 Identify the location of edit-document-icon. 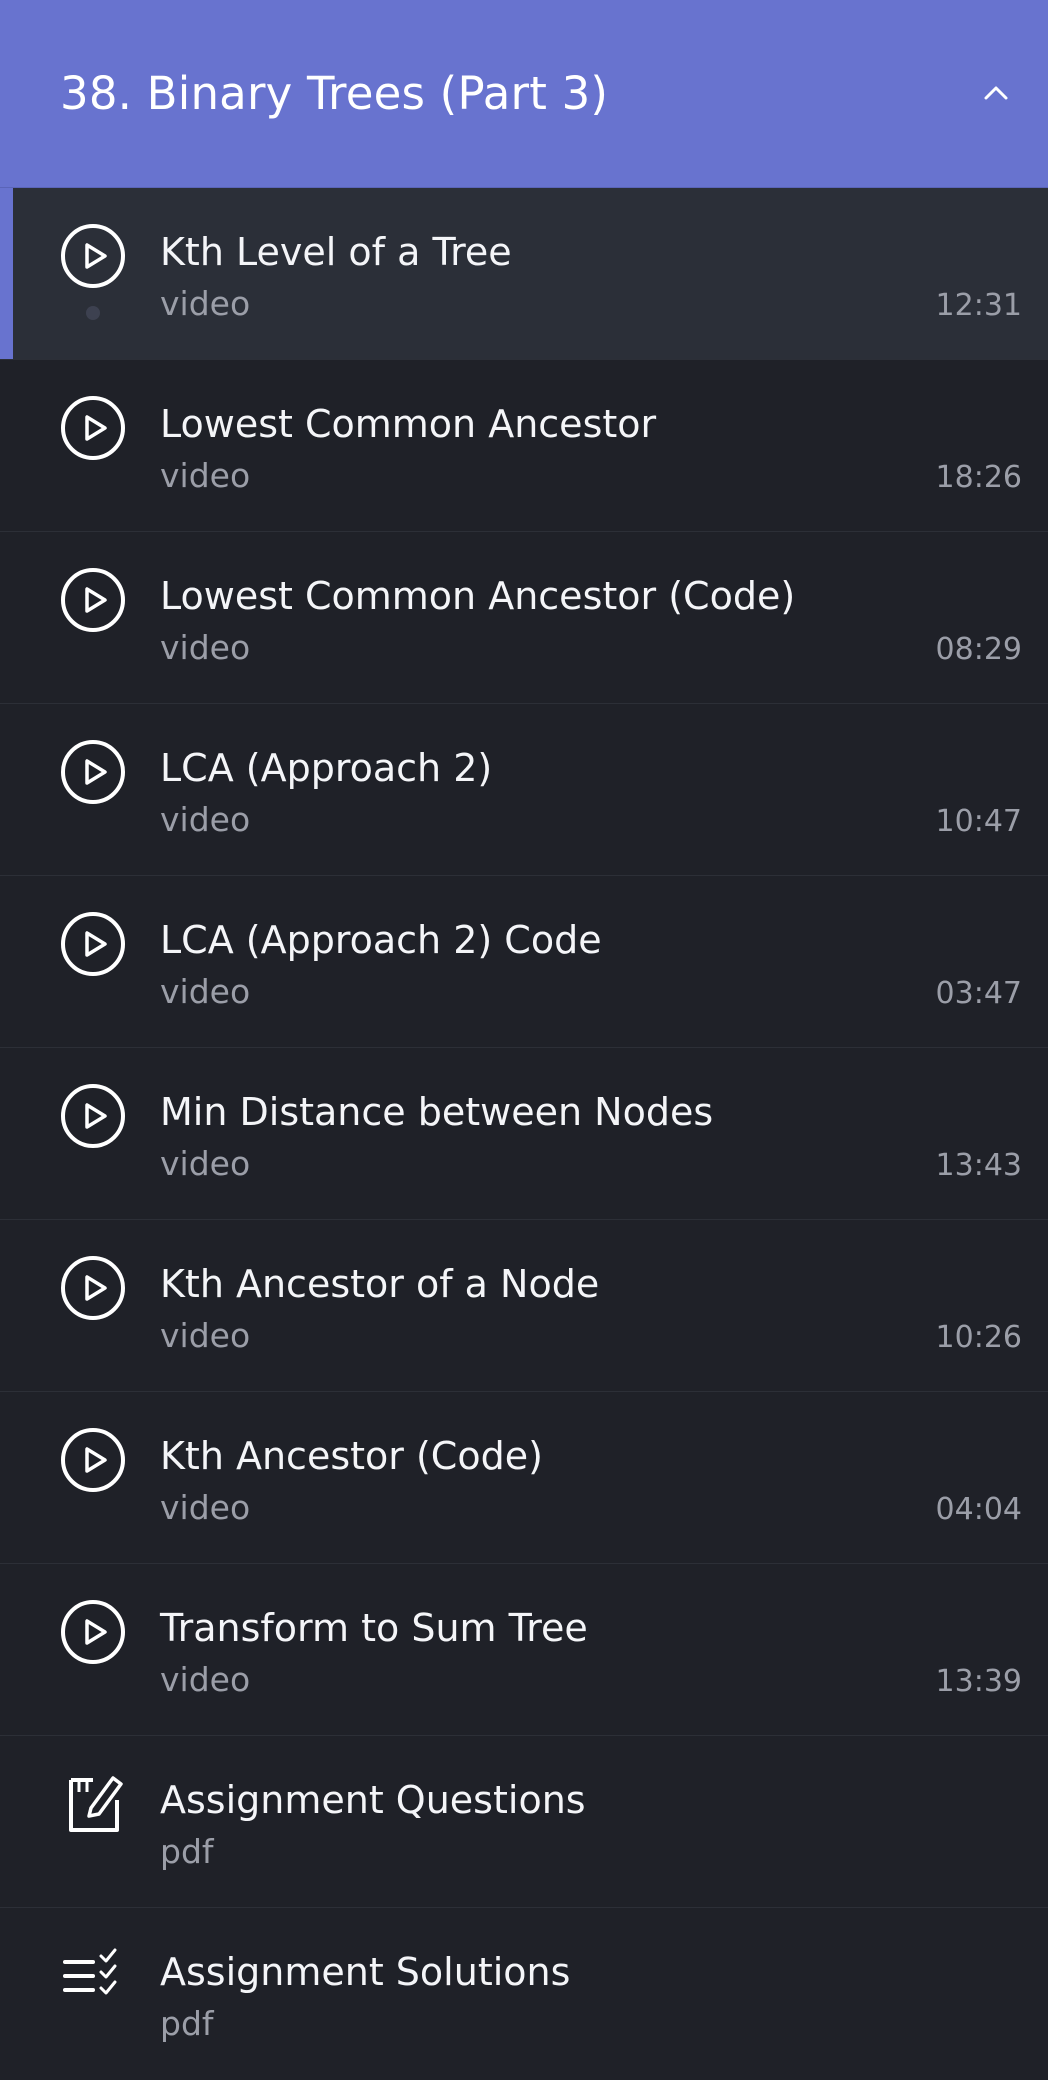
(93, 1804).